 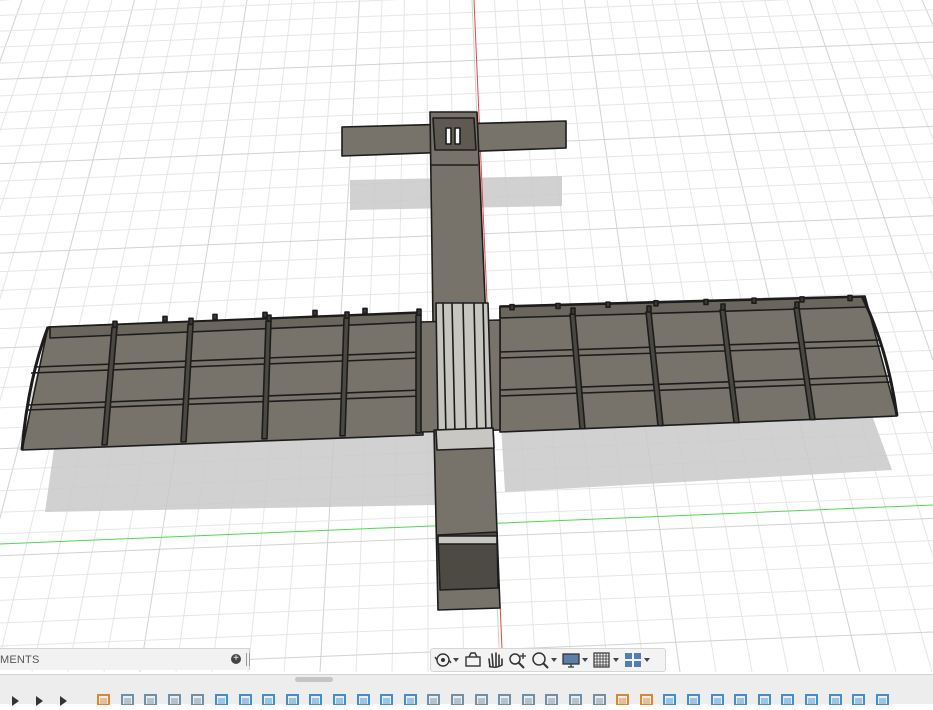 I want to click on play-back-icon, so click(x=15, y=701).